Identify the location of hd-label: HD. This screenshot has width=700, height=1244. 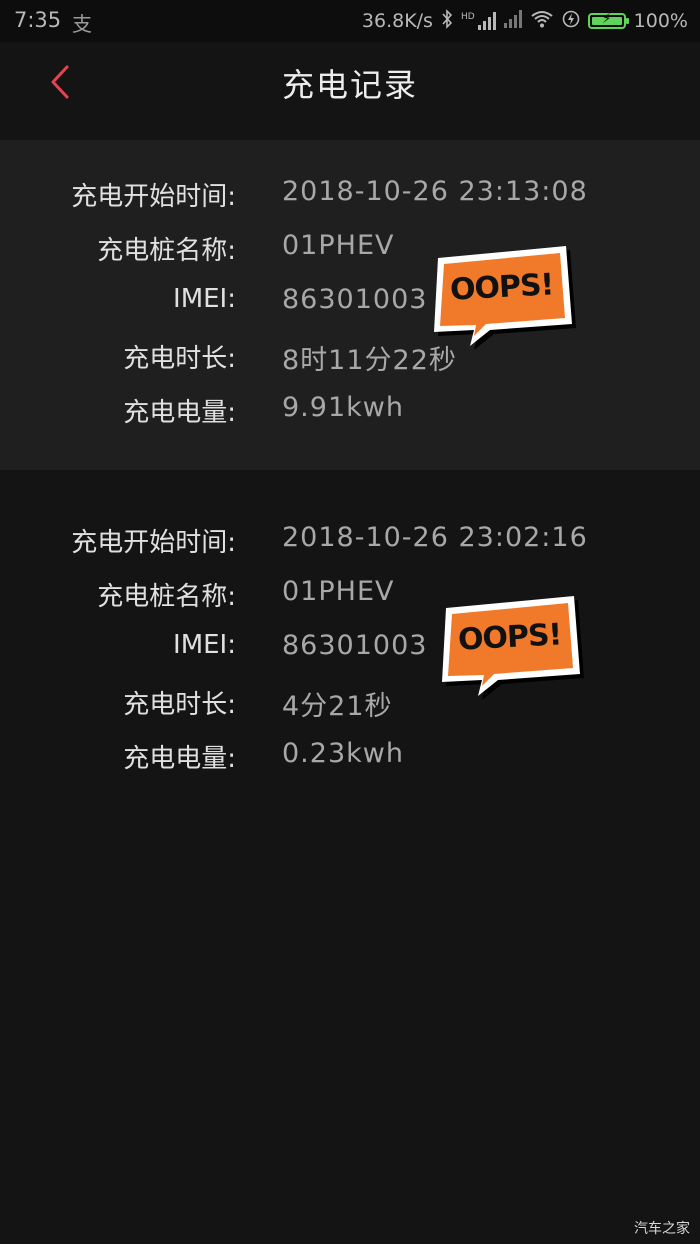
(467, 17).